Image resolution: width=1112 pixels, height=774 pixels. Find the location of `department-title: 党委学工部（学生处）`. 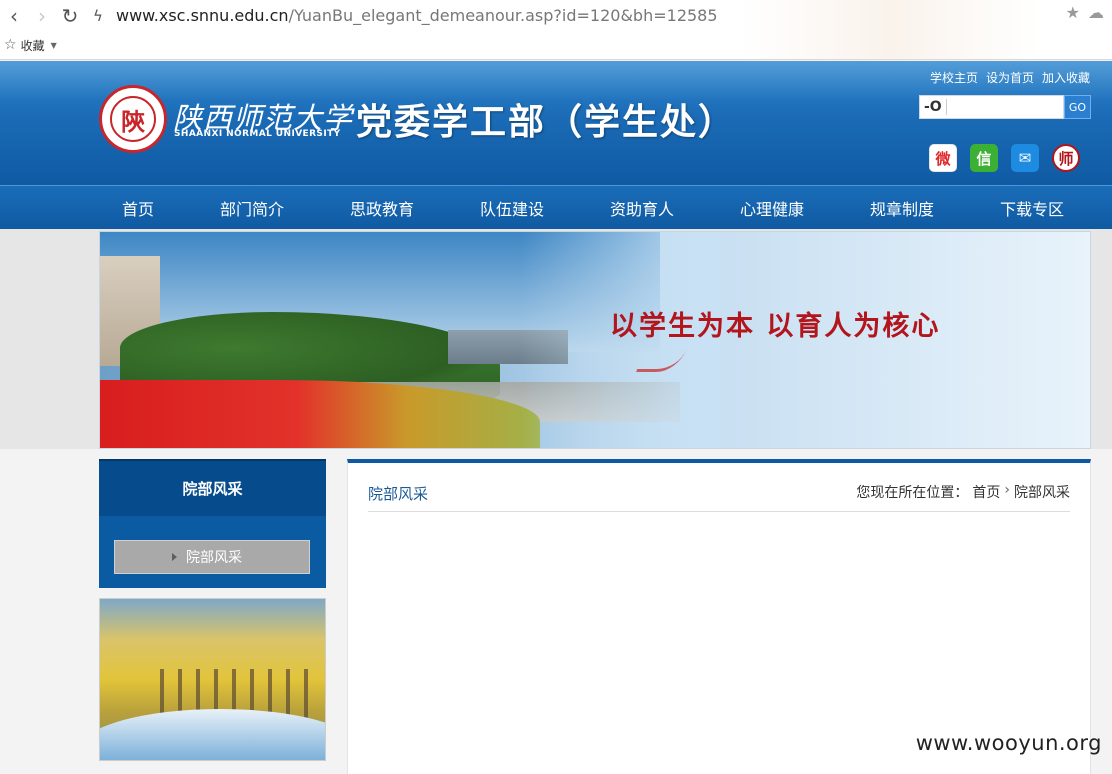

department-title: 党委学工部（学生处） is located at coordinates (546, 122).